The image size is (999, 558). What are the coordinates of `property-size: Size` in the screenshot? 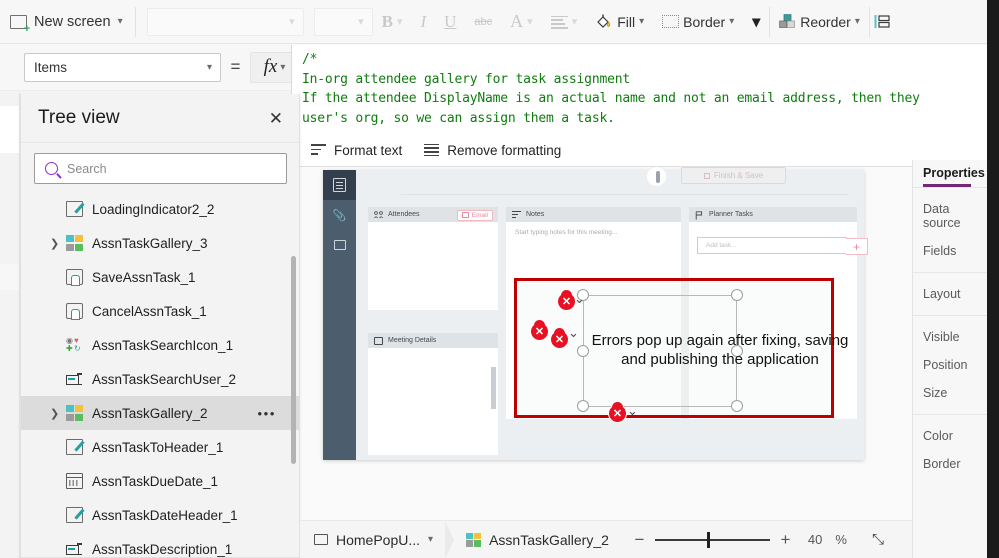 It's located at (955, 393).